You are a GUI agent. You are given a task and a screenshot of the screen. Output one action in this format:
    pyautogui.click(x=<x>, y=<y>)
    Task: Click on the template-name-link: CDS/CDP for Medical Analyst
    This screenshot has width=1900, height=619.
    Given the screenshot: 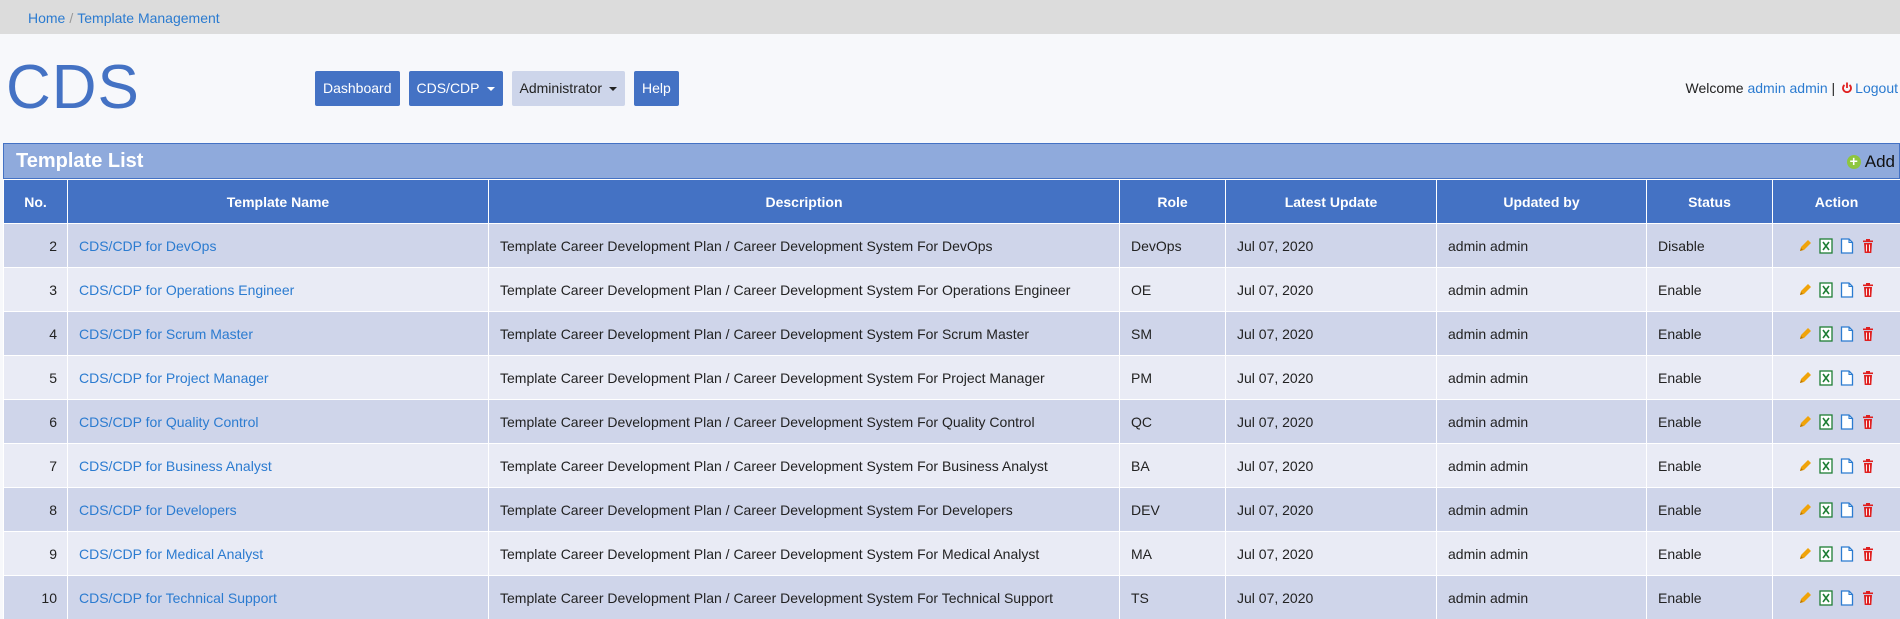 What is the action you would take?
    pyautogui.click(x=171, y=554)
    